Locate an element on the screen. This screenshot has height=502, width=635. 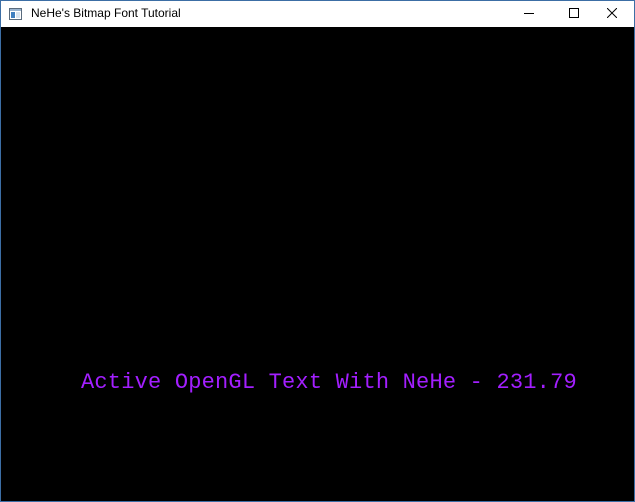
close-button is located at coordinates (612, 14).